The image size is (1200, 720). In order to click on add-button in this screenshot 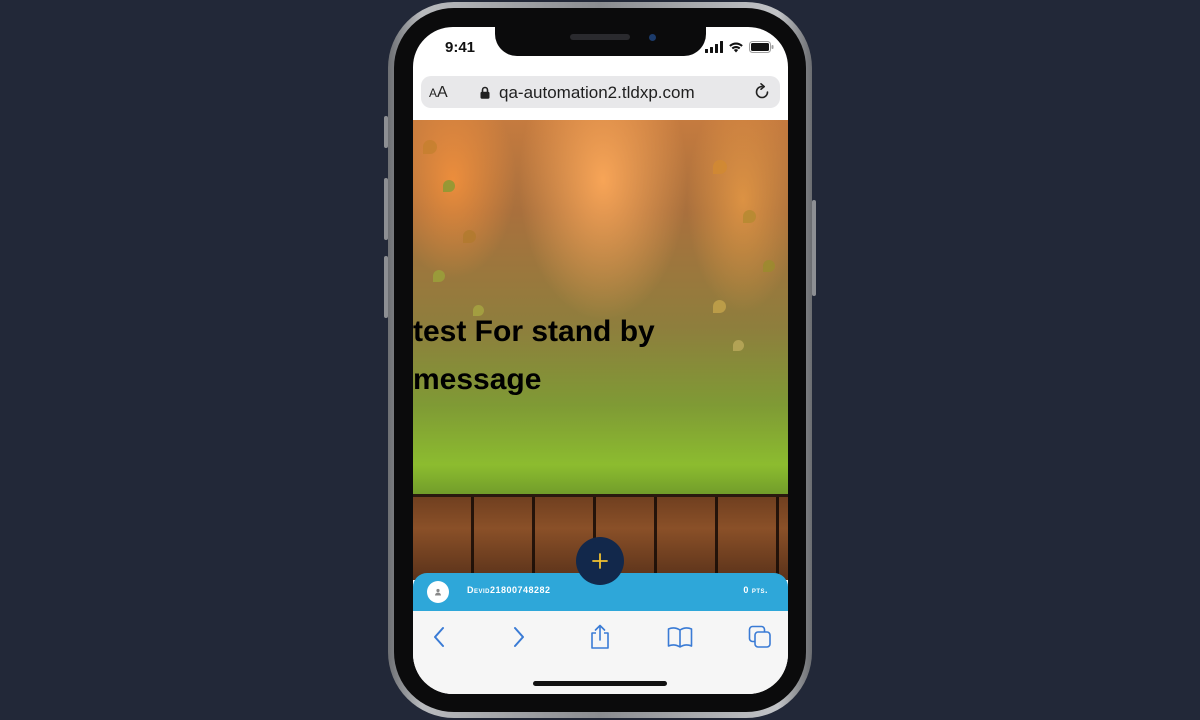, I will do `click(600, 561)`.